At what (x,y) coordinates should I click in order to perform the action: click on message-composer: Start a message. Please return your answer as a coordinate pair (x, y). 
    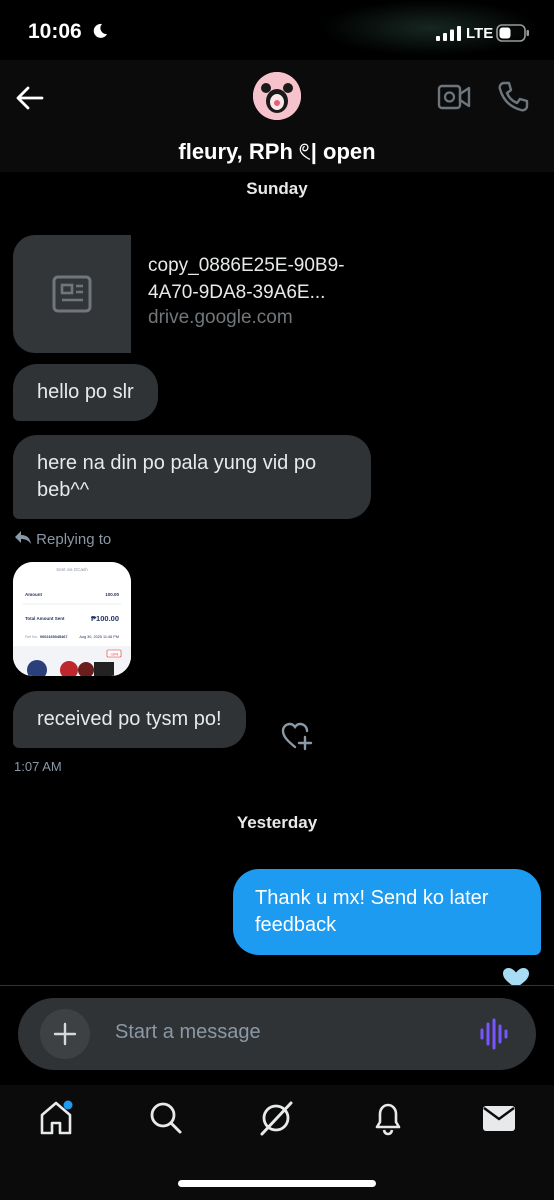
    Looking at the image, I should click on (277, 1034).